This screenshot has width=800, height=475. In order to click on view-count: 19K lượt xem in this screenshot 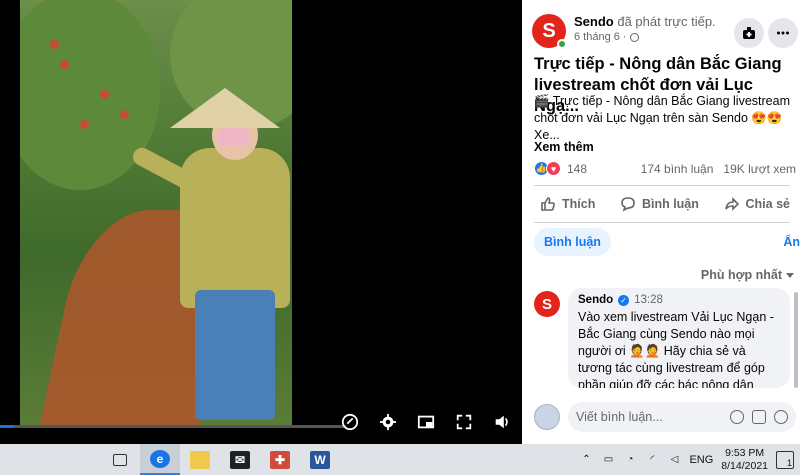, I will do `click(759, 168)`.